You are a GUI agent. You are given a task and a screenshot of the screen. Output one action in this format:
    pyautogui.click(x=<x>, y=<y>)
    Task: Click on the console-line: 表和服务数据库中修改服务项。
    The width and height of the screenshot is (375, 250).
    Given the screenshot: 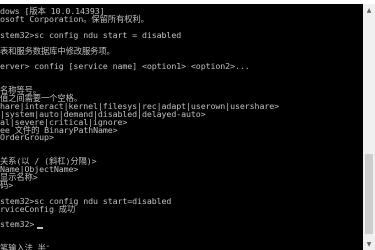 What is the action you would take?
    pyautogui.click(x=57, y=50)
    